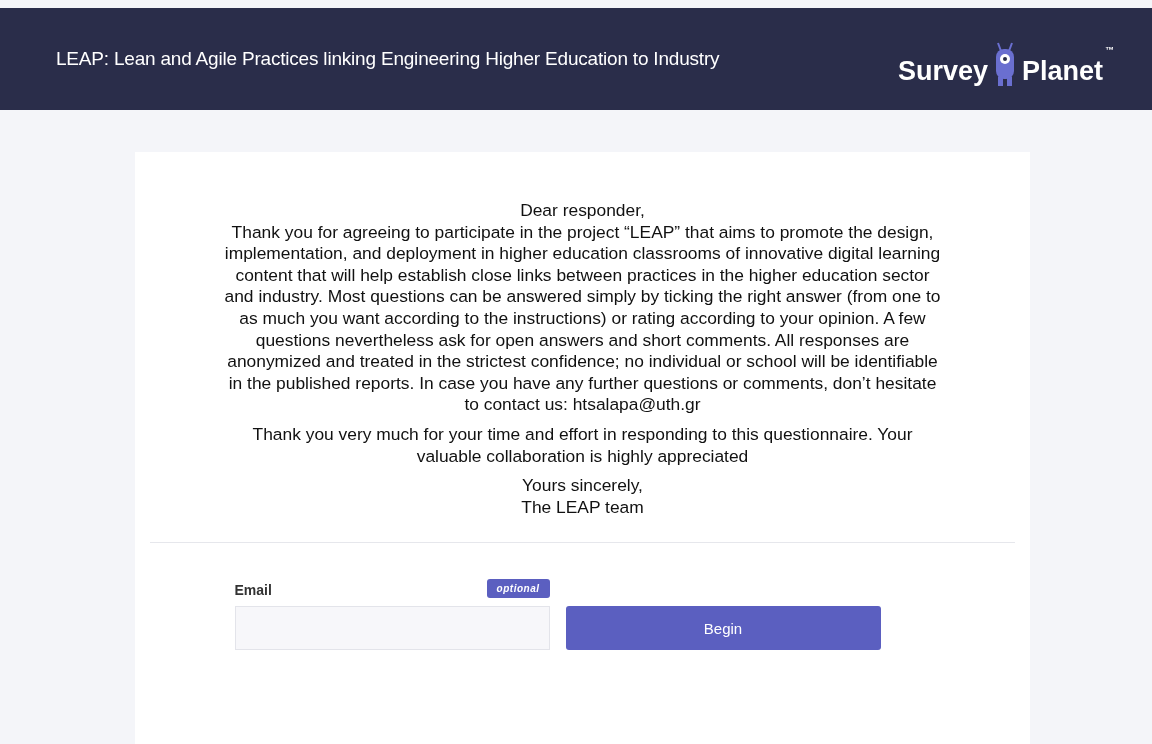  Describe the element at coordinates (1109, 50) in the screenshot. I see `trademark-mark: ™` at that location.